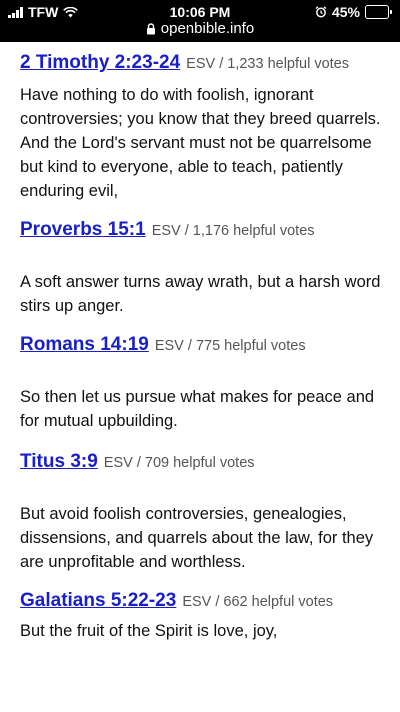 This screenshot has width=400, height=712. What do you see at coordinates (100, 62) in the screenshot?
I see `verse-reference-link: 2 Timothy 2:23-24` at bounding box center [100, 62].